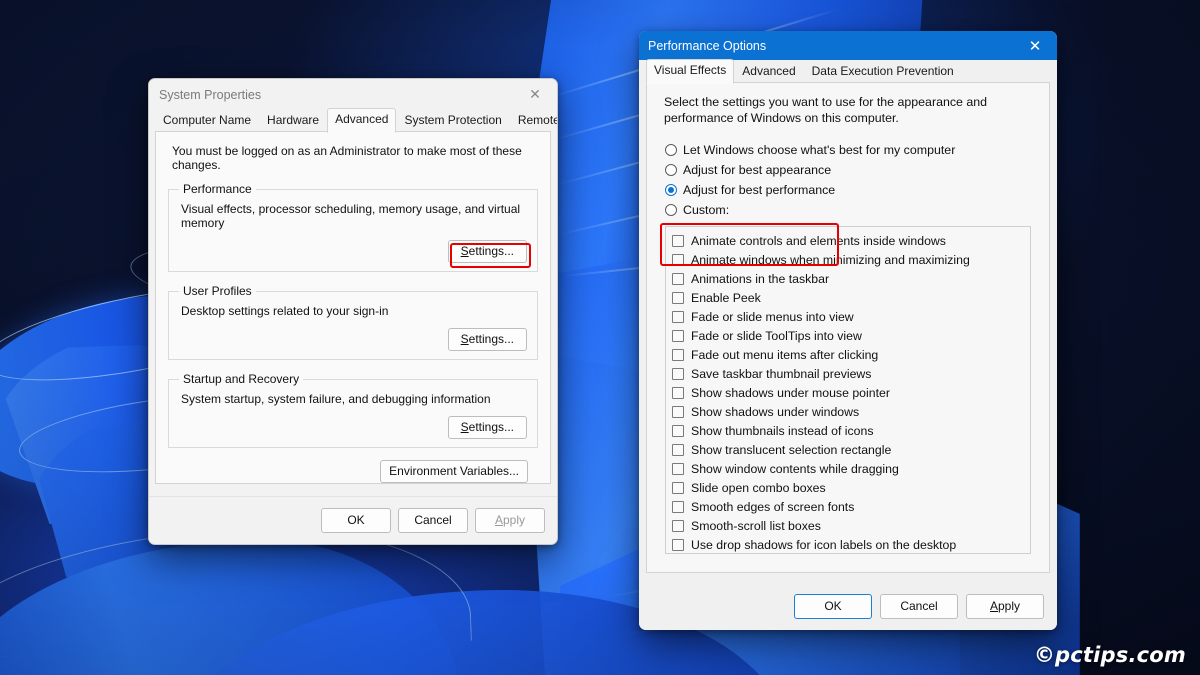 This screenshot has width=1200, height=675. I want to click on checkbox-row: Smooth edges of screen fonts, so click(849, 506).